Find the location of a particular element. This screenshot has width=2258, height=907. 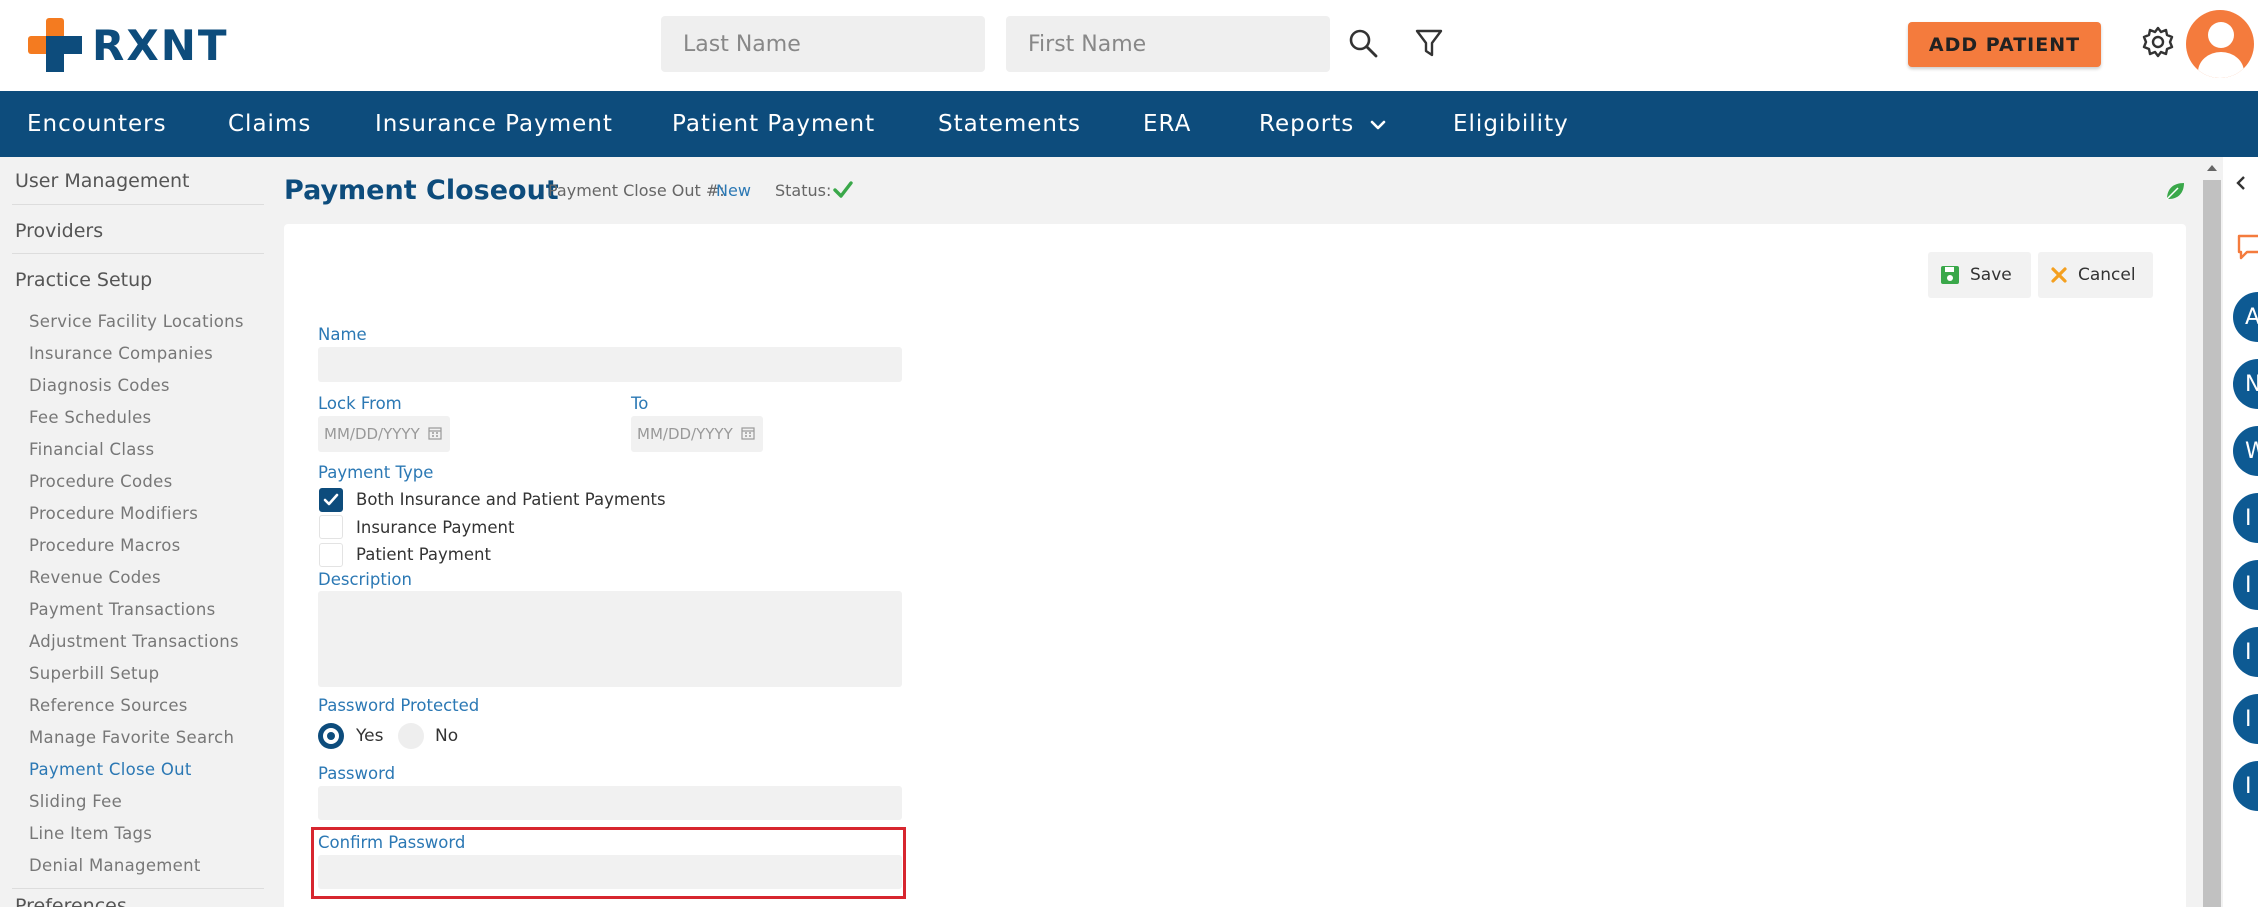

add-patient-button: ADD PATIENT is located at coordinates (2004, 44).